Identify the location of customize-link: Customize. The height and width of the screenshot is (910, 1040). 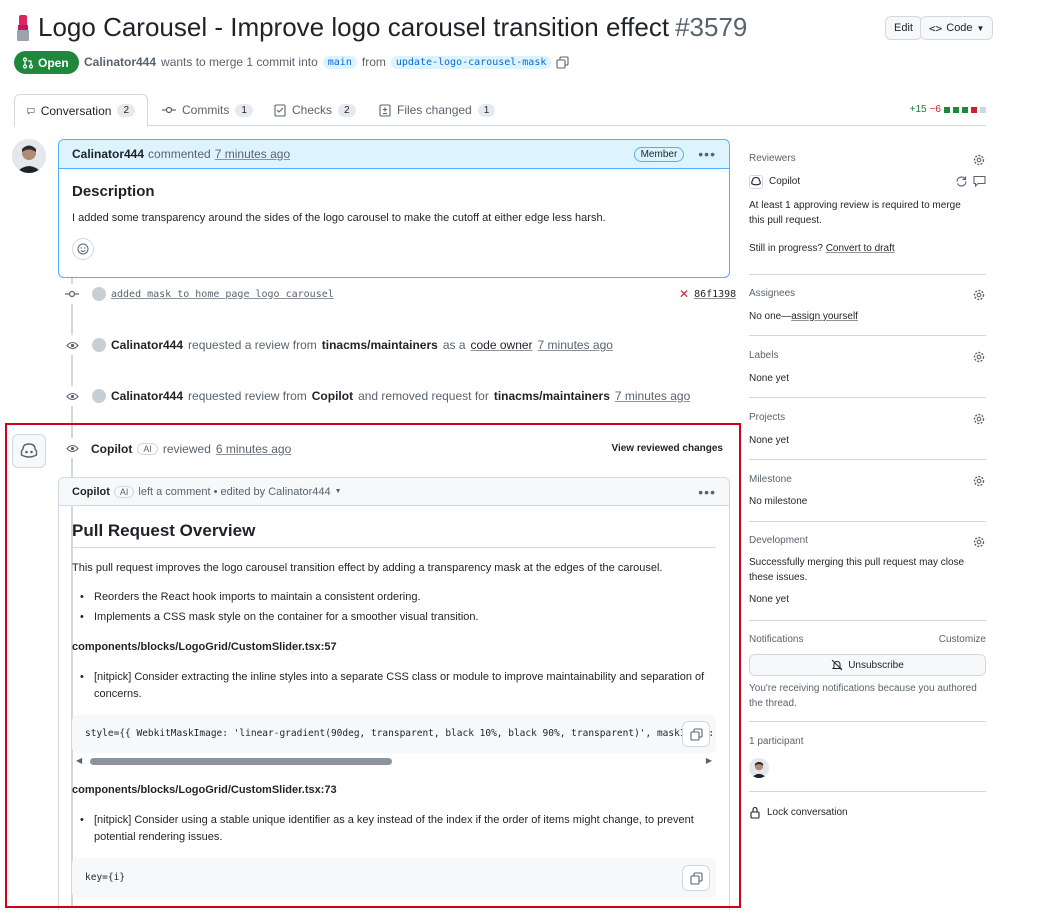
(962, 639).